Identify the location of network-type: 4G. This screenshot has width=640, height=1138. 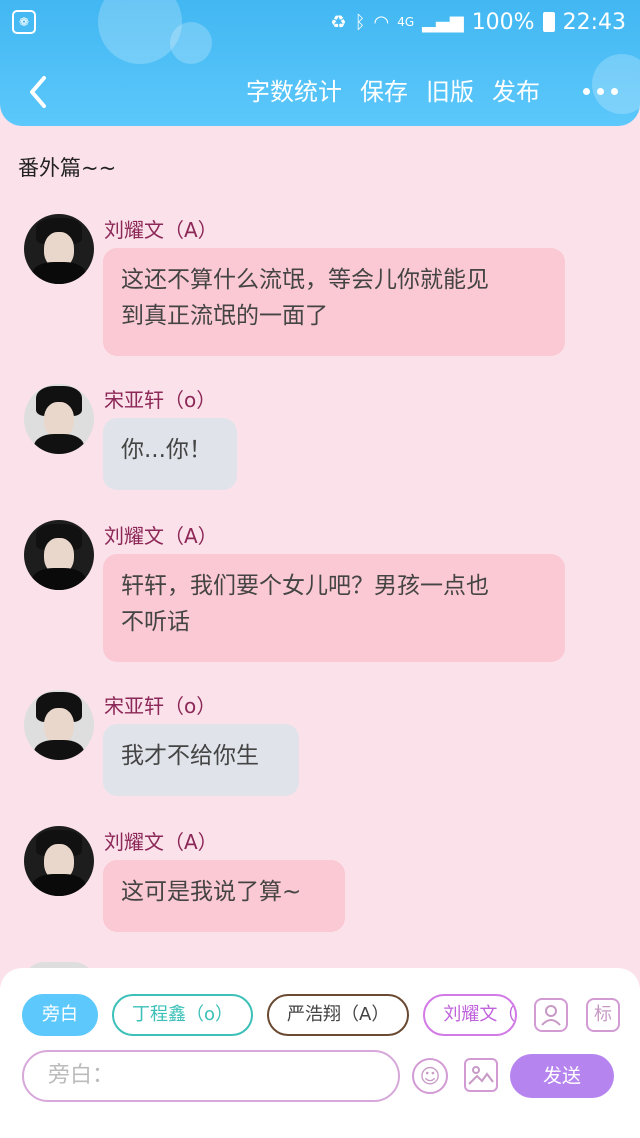
(406, 22).